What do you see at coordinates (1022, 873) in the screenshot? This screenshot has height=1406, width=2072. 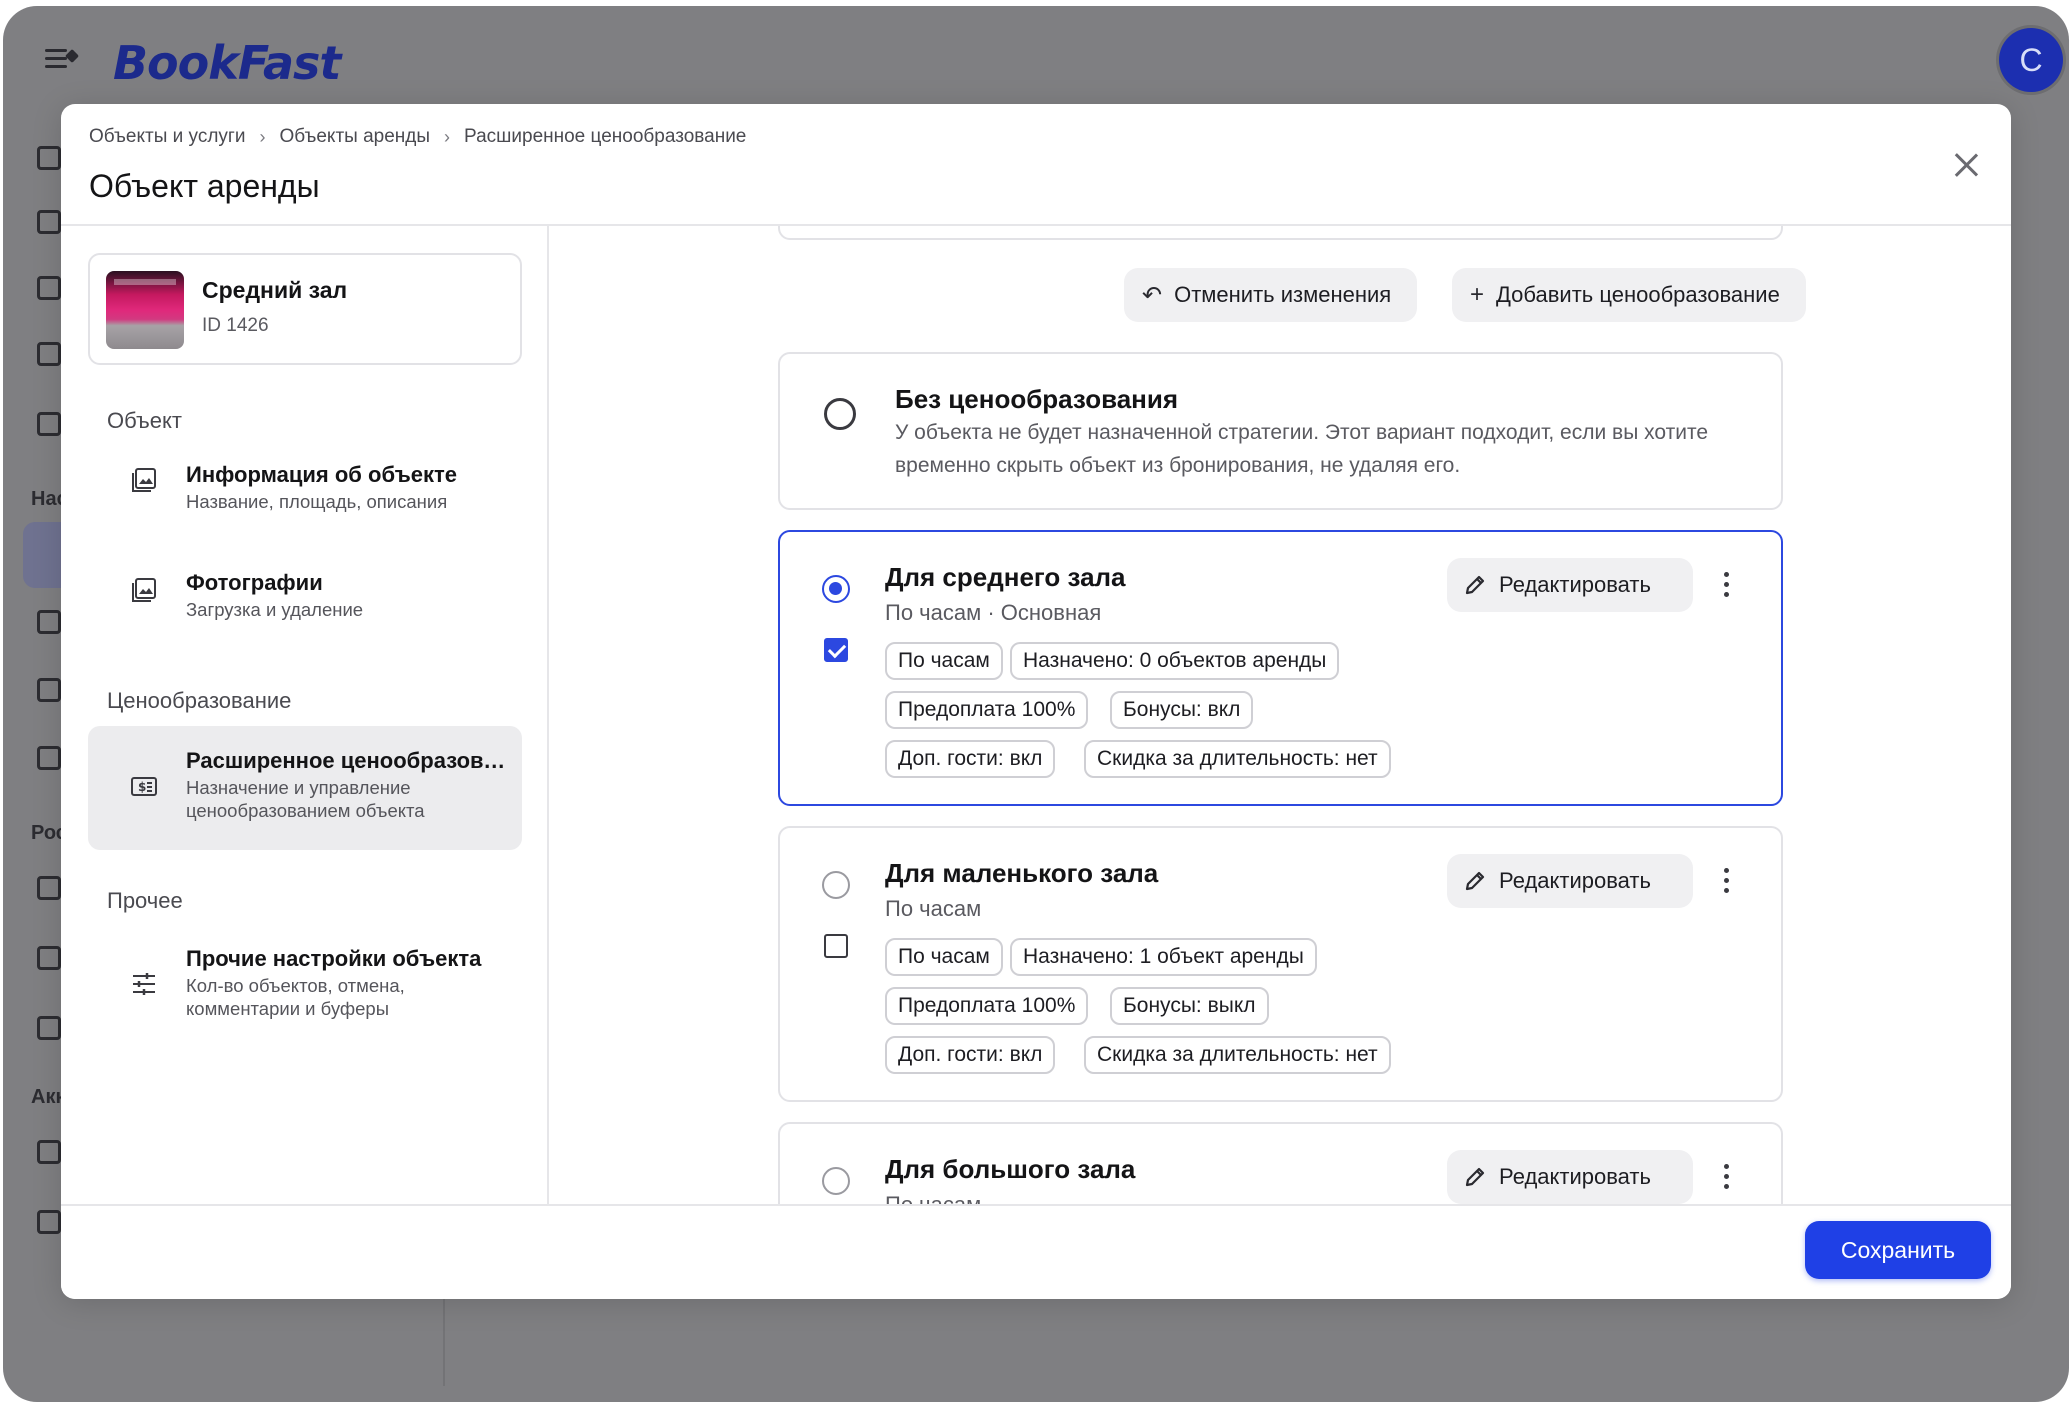 I see `strategy-title: Для маленького зала` at bounding box center [1022, 873].